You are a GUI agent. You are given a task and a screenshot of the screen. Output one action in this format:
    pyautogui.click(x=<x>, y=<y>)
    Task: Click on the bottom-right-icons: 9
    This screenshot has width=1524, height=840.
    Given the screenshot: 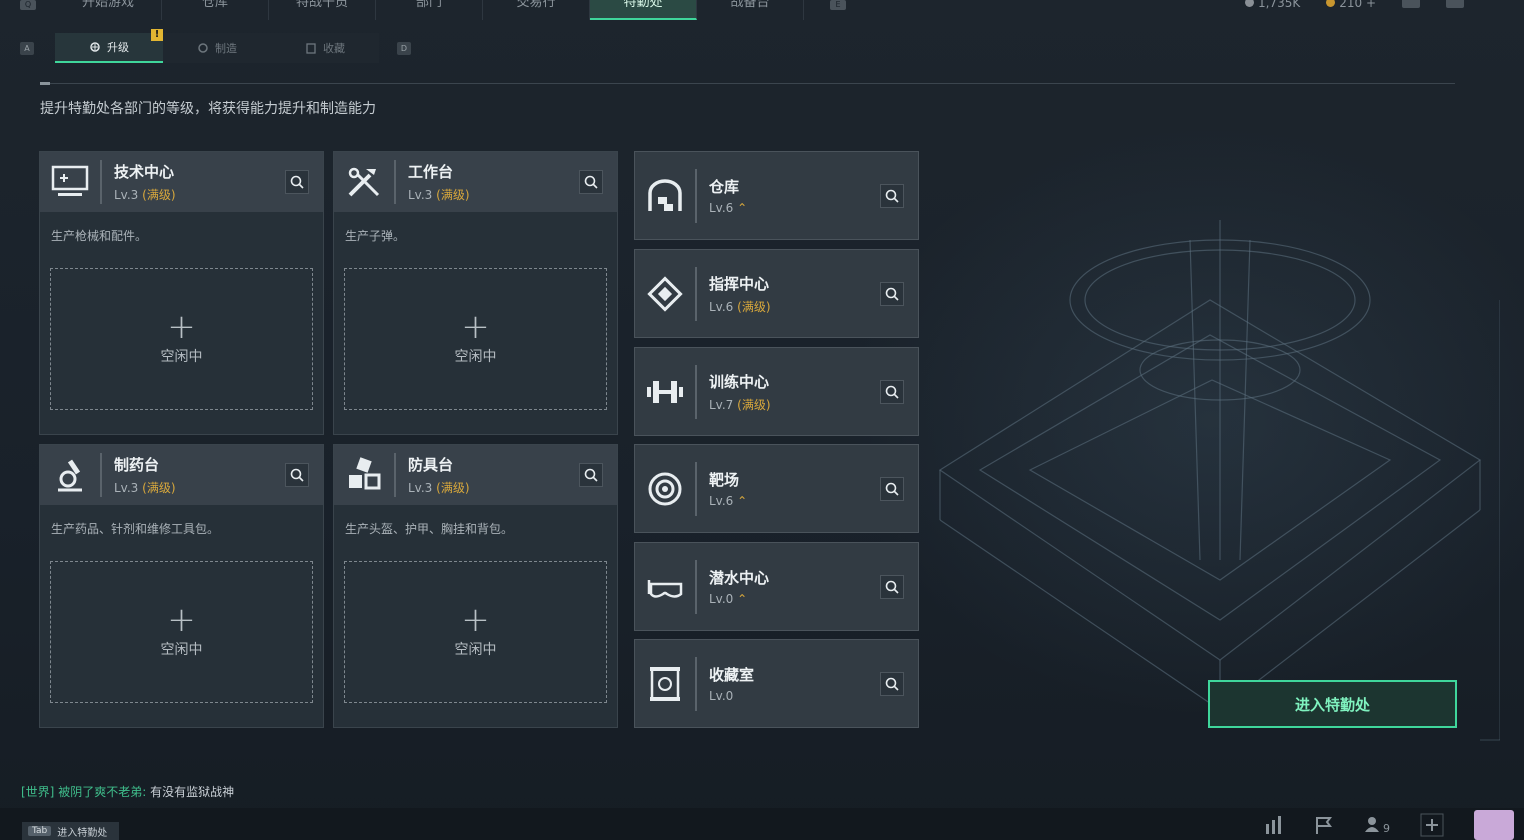 What is the action you would take?
    pyautogui.click(x=1394, y=825)
    